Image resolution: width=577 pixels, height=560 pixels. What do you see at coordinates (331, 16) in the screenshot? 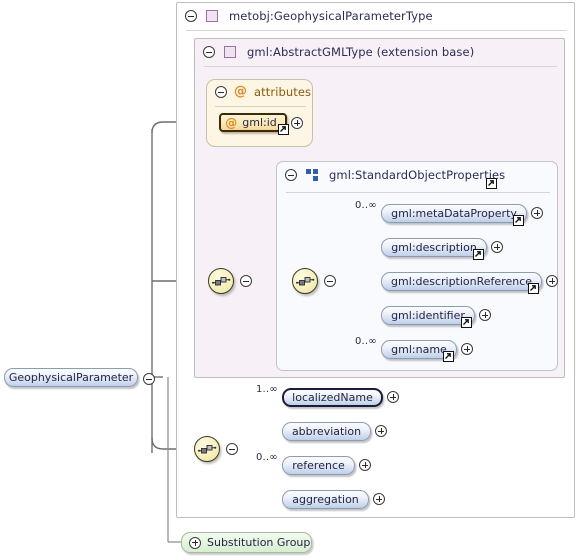
I see `type-box-label: metobj:GeophysicalParameterType` at bounding box center [331, 16].